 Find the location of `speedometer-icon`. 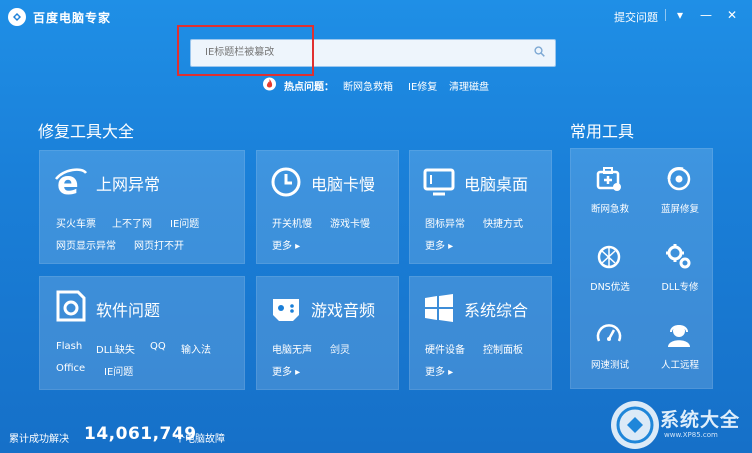

speedometer-icon is located at coordinates (609, 335).